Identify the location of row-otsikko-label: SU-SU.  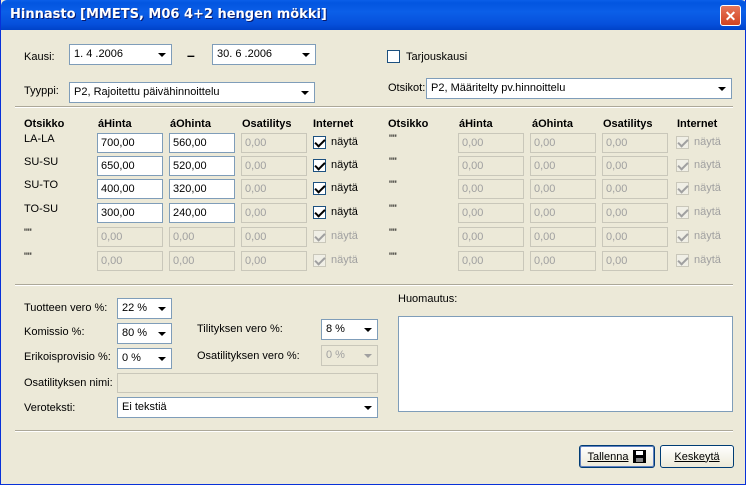
(41, 162).